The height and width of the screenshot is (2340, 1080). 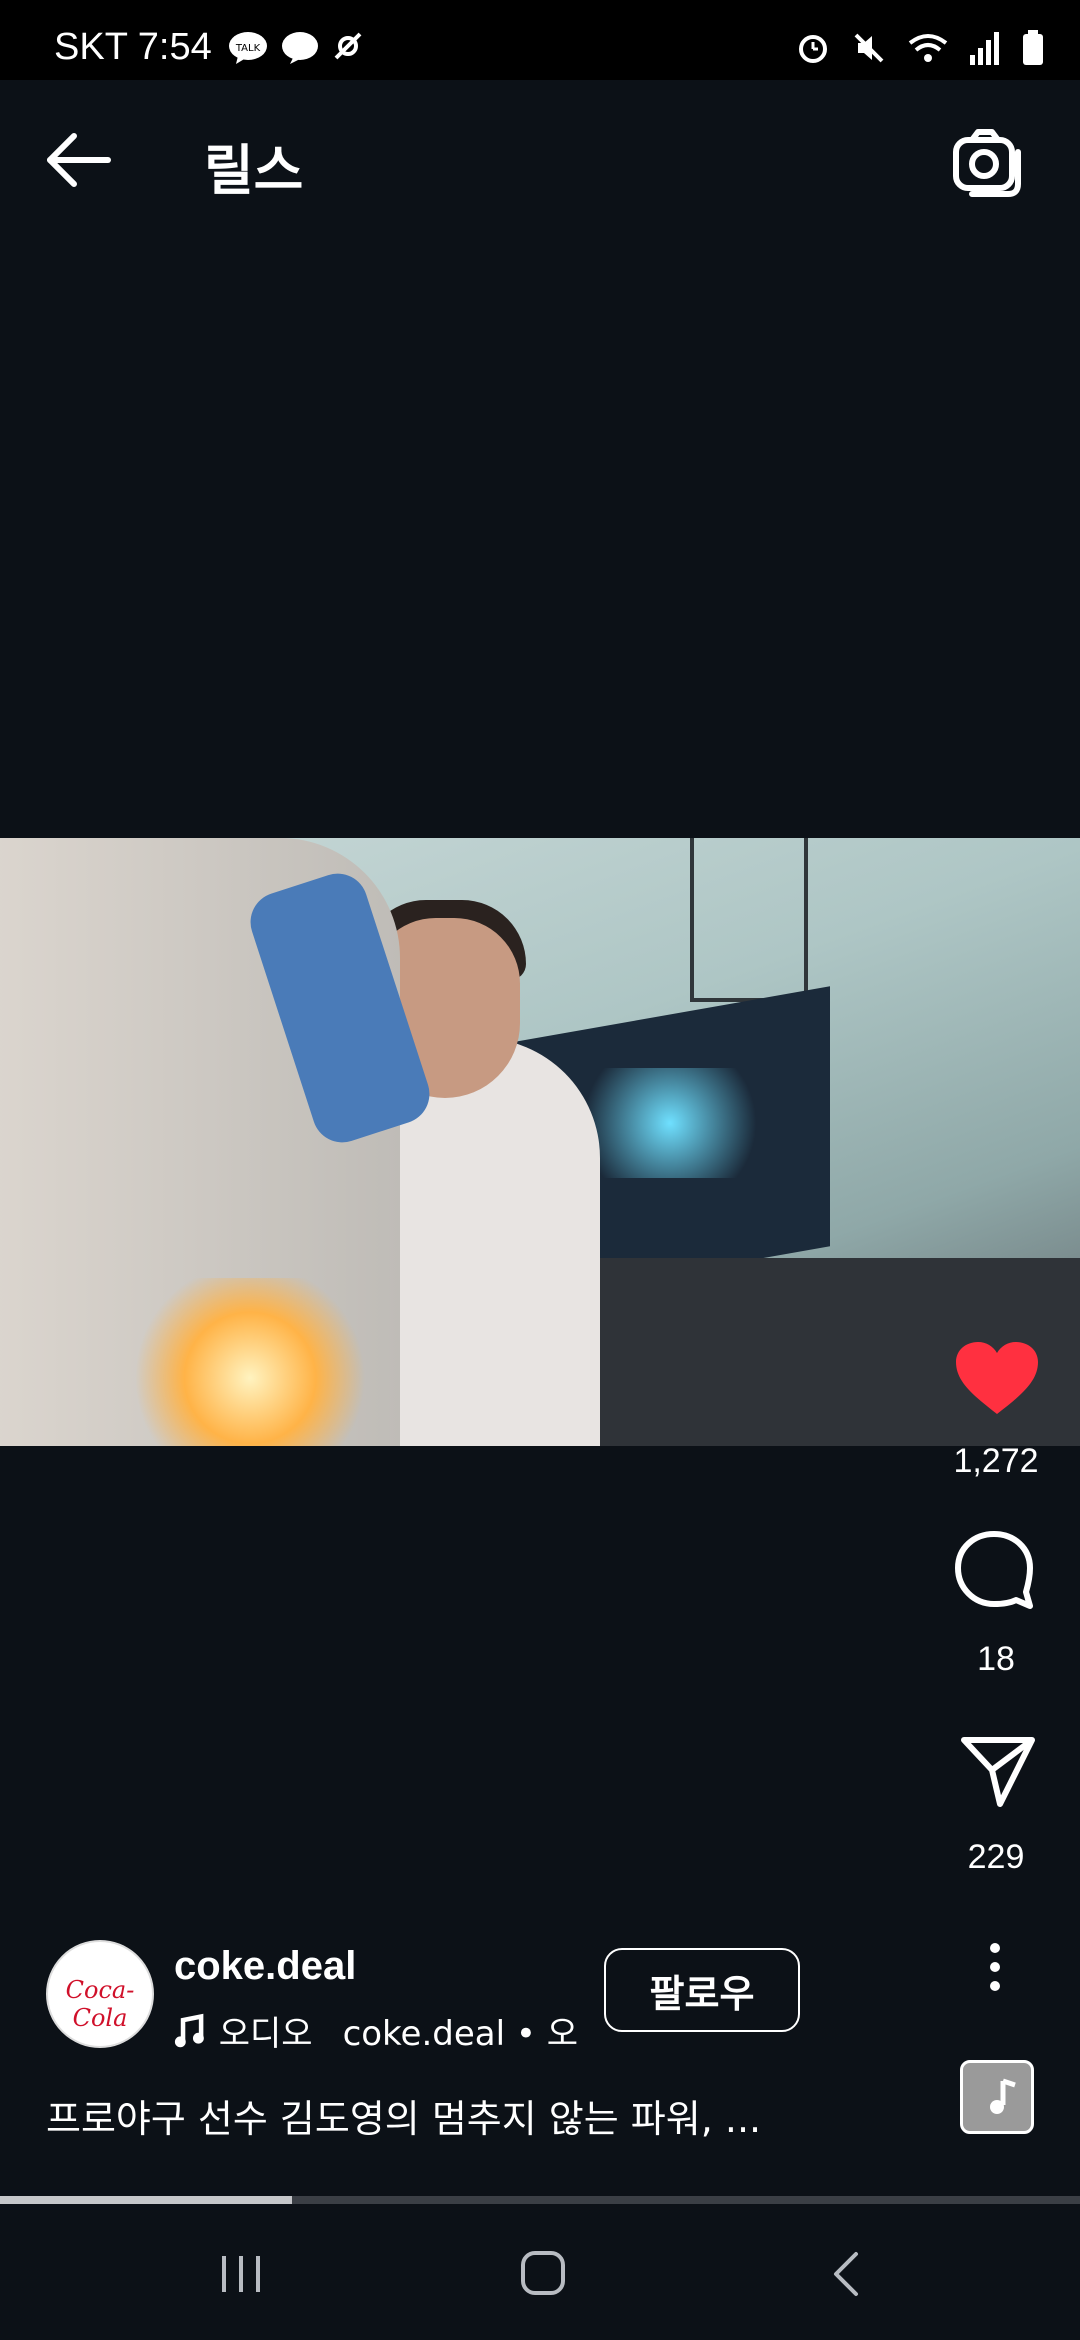 I want to click on chat-bubble-icon, so click(x=300, y=48).